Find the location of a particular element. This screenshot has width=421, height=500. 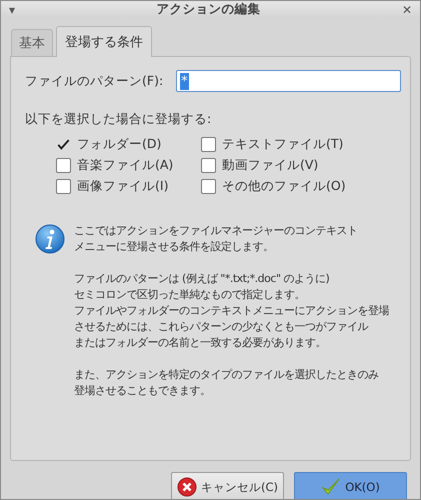

option-label: 動画ファイル(V) is located at coordinates (270, 165).